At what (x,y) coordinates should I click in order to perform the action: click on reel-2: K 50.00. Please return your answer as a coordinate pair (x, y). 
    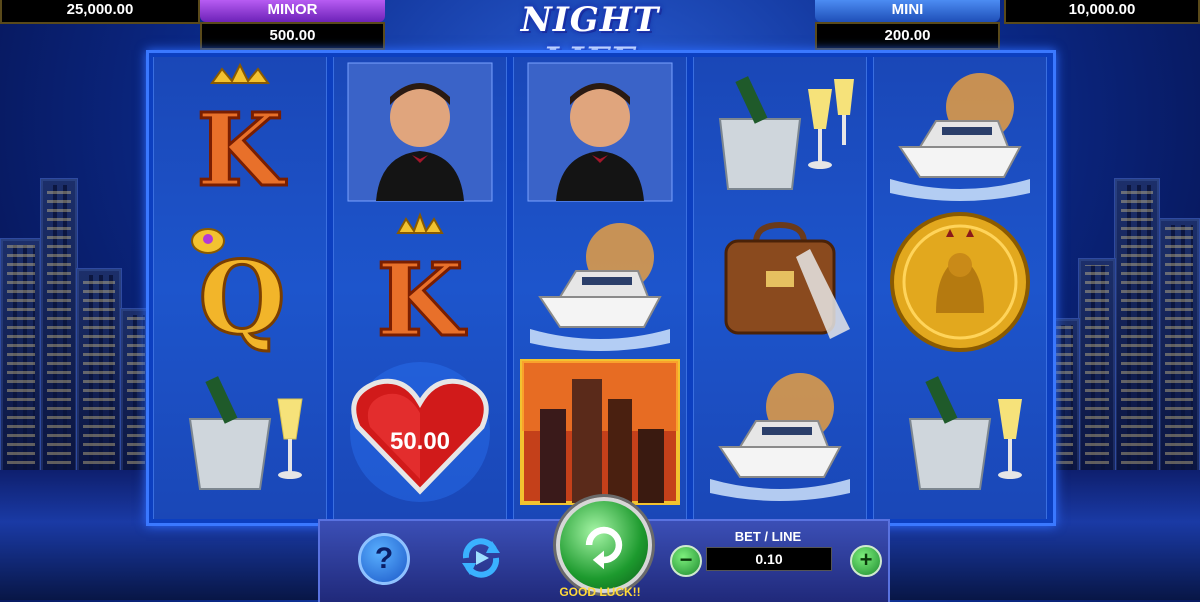
    Looking at the image, I should click on (420, 288).